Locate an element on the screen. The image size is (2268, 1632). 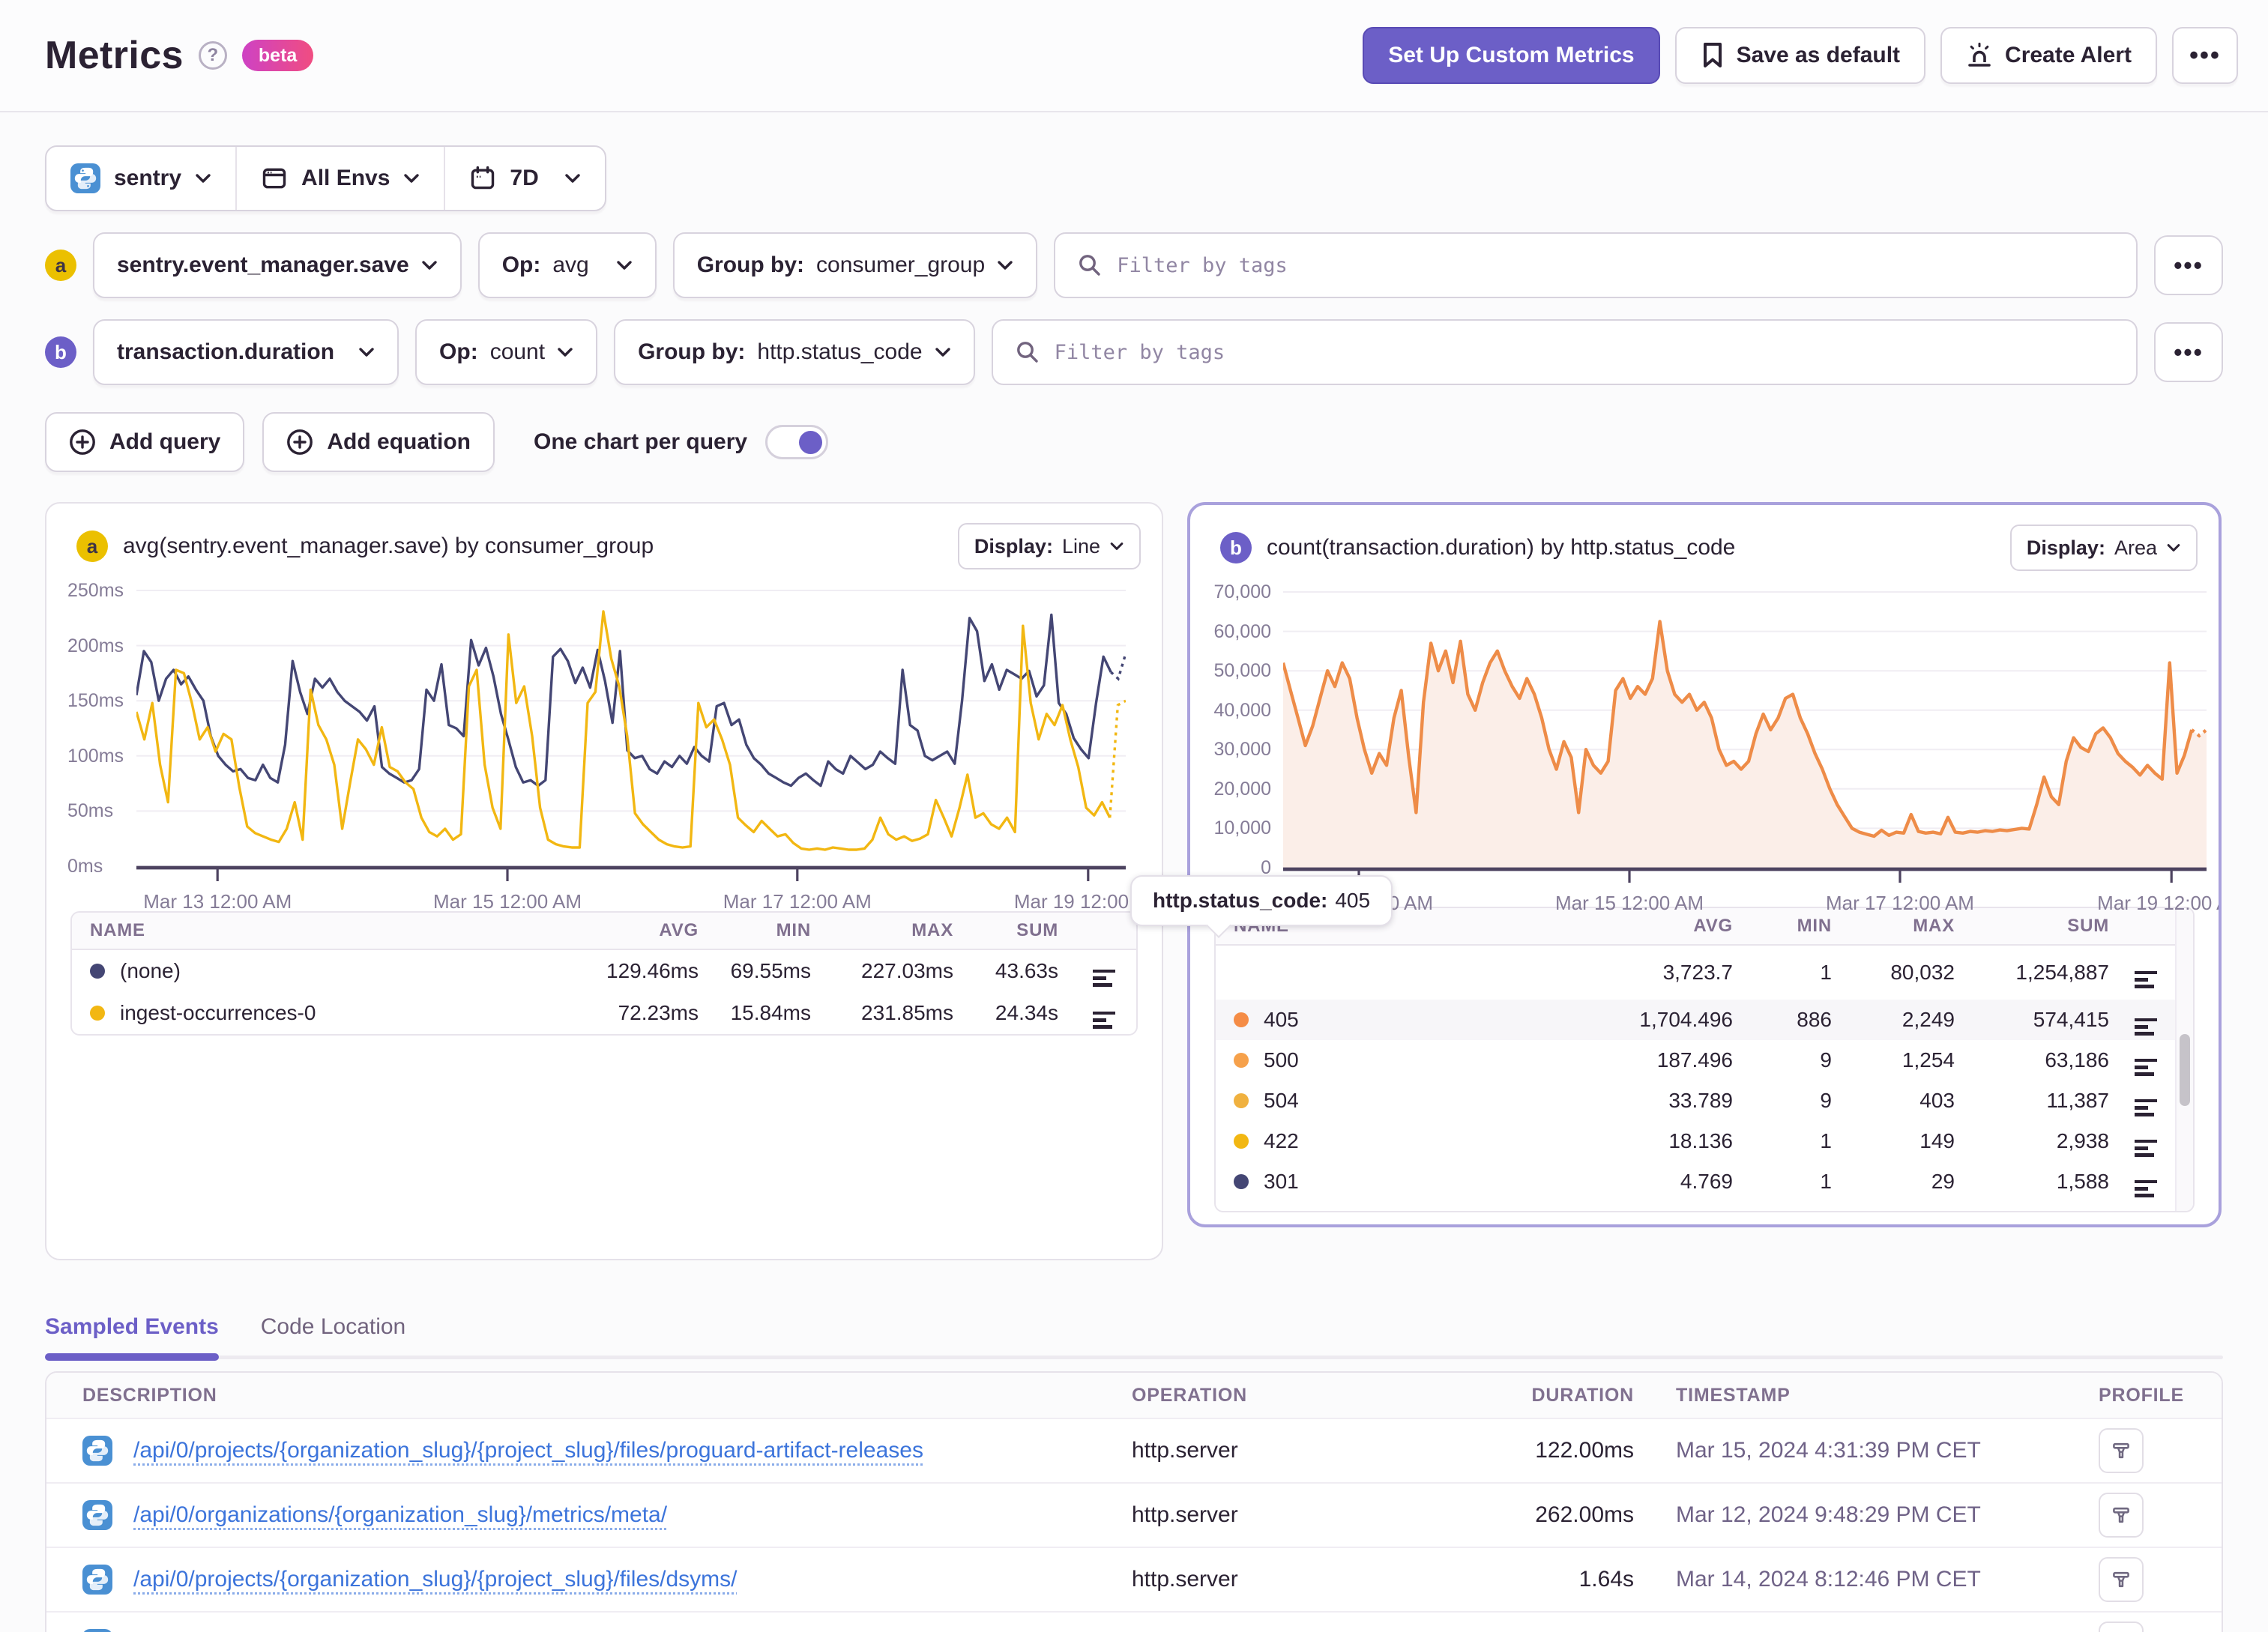
tab-code-location: Code Location is located at coordinates (333, 1336).